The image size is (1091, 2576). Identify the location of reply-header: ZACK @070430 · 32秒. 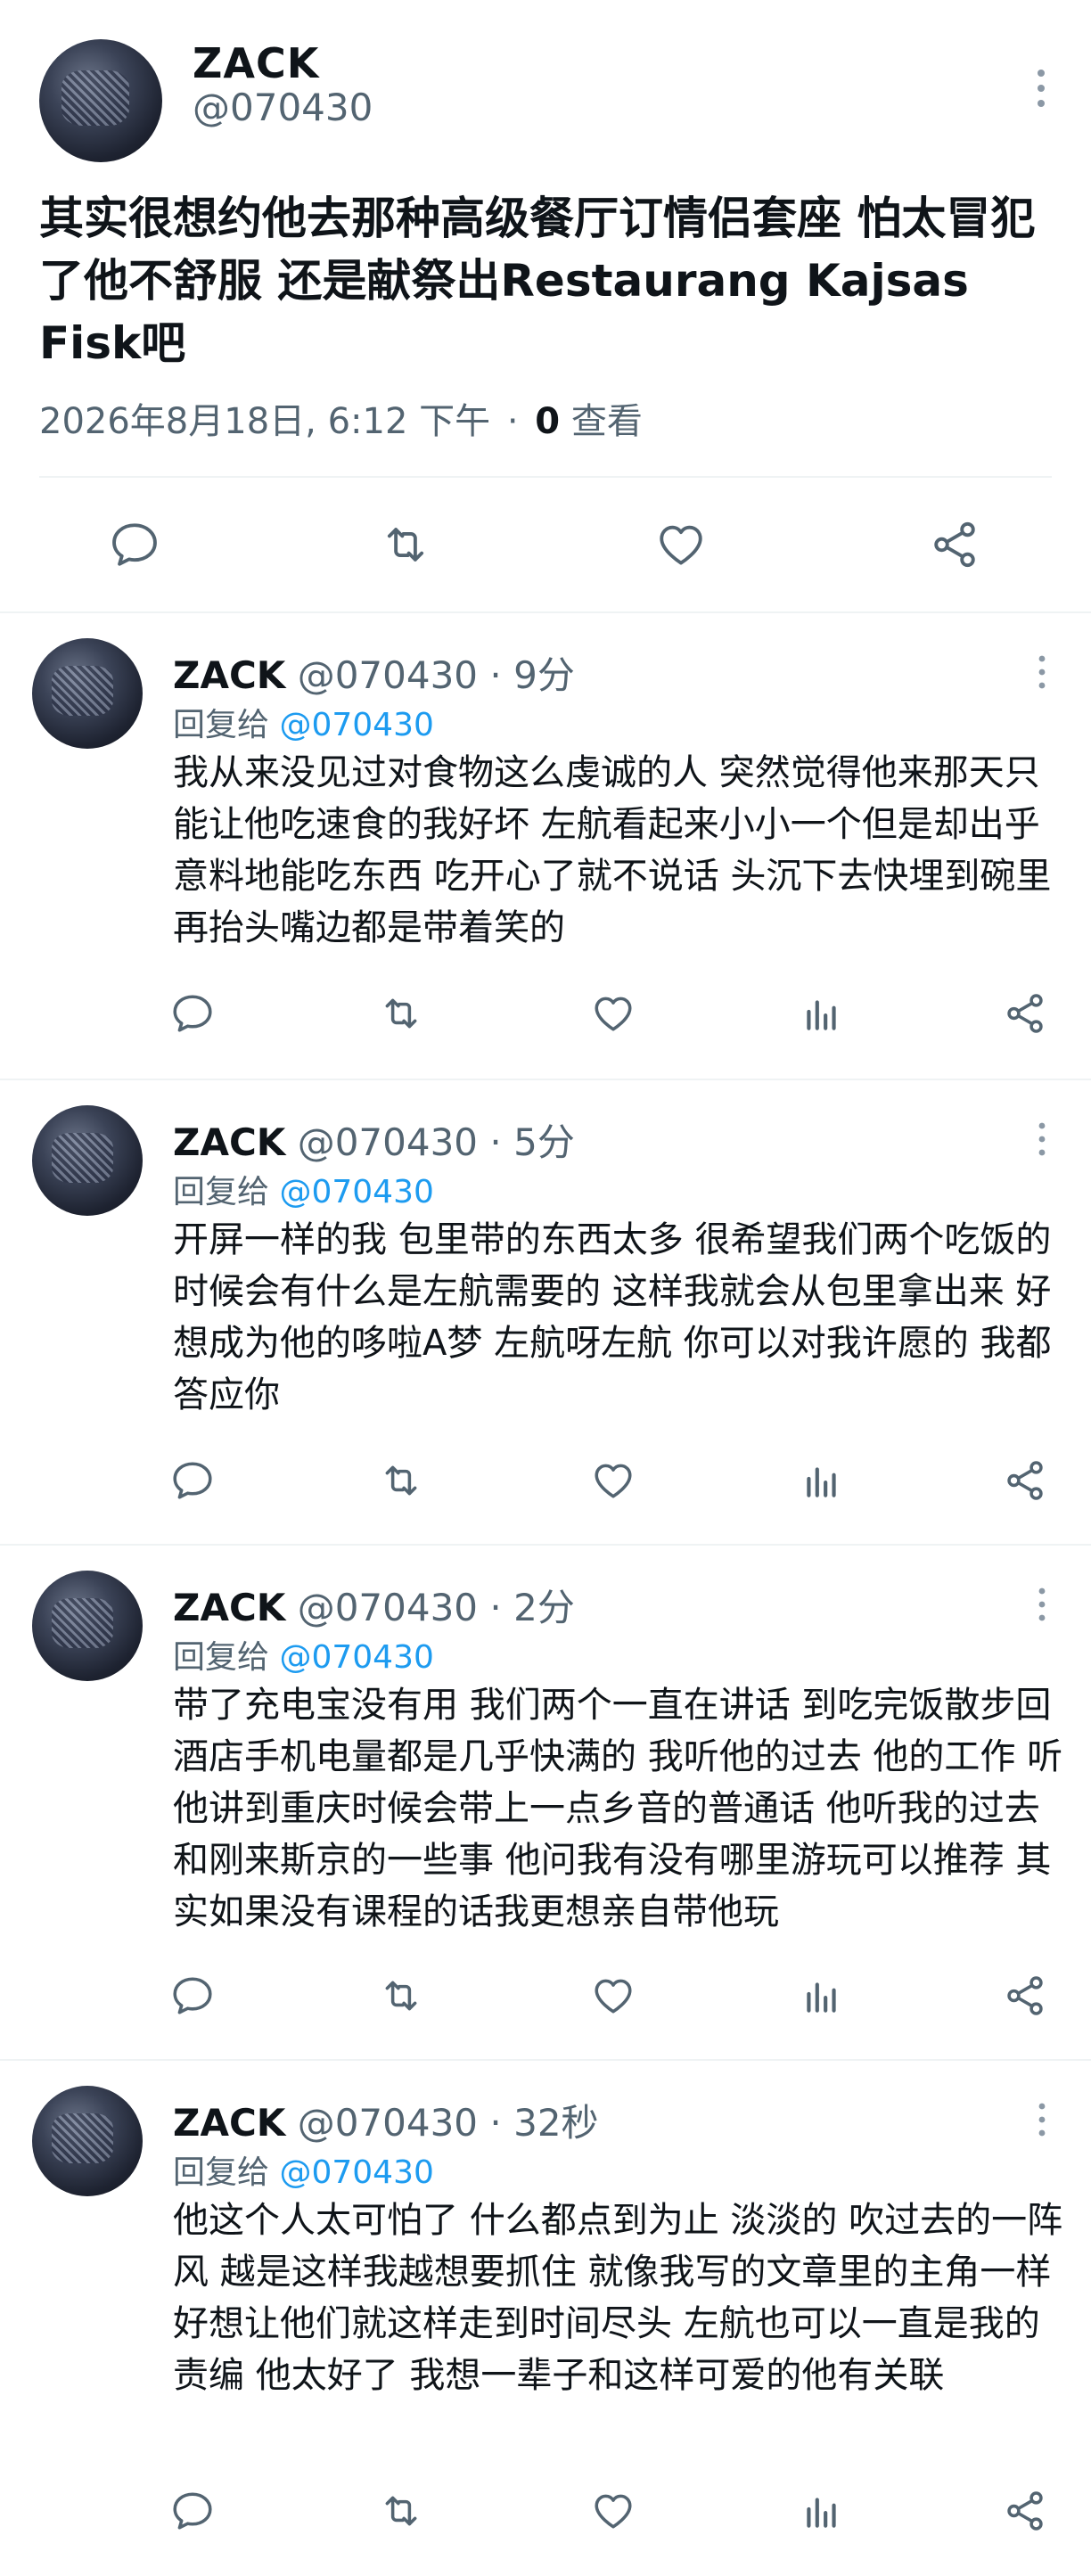
(386, 2120).